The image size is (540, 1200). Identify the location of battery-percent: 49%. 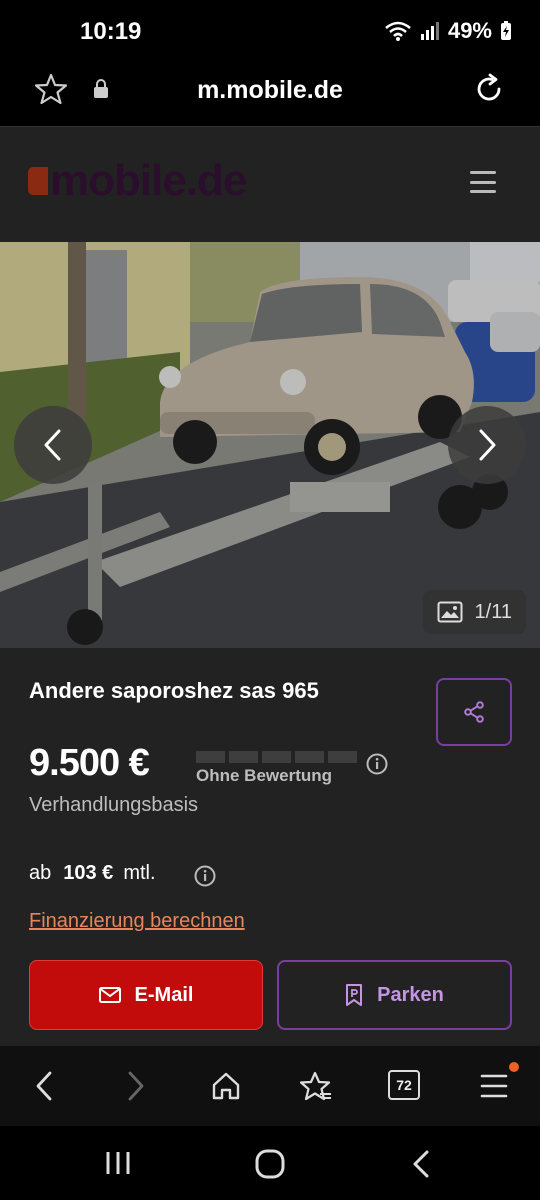
(469, 30).